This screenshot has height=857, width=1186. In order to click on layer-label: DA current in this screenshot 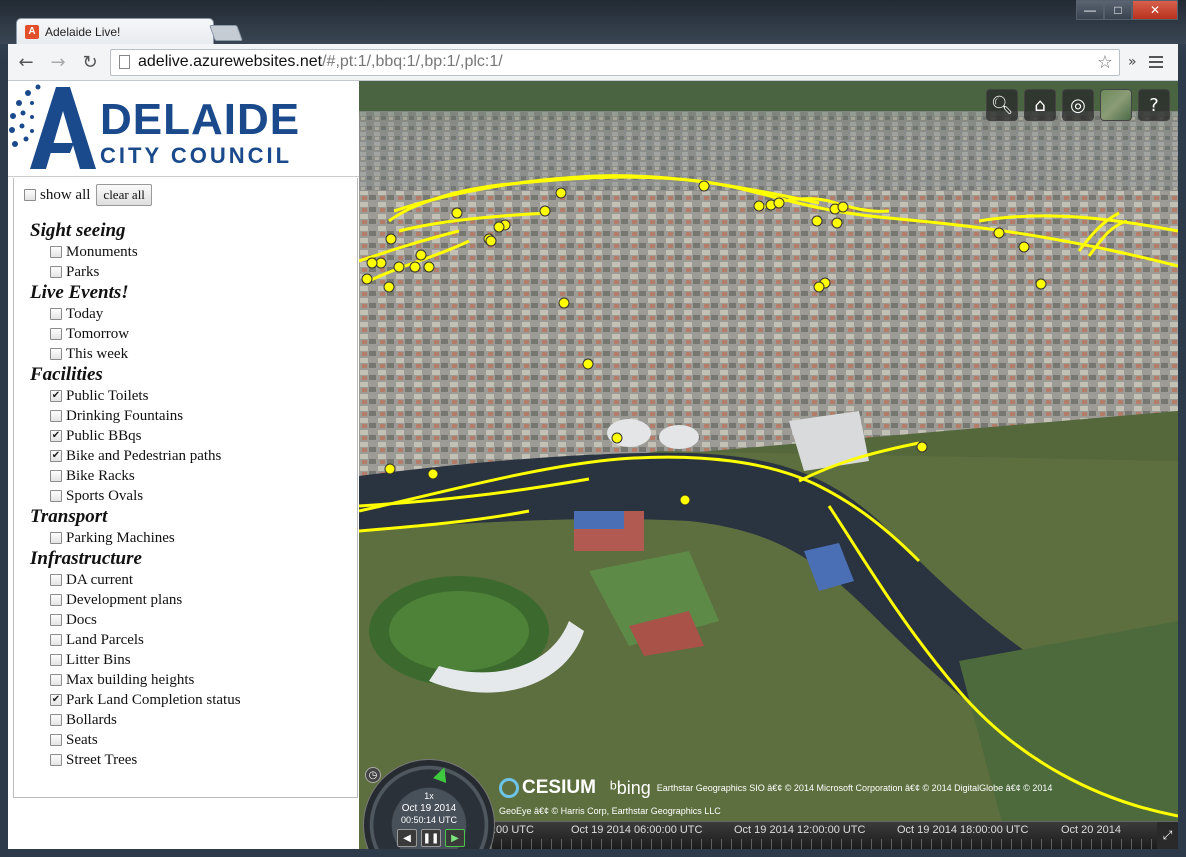, I will do `click(100, 579)`.